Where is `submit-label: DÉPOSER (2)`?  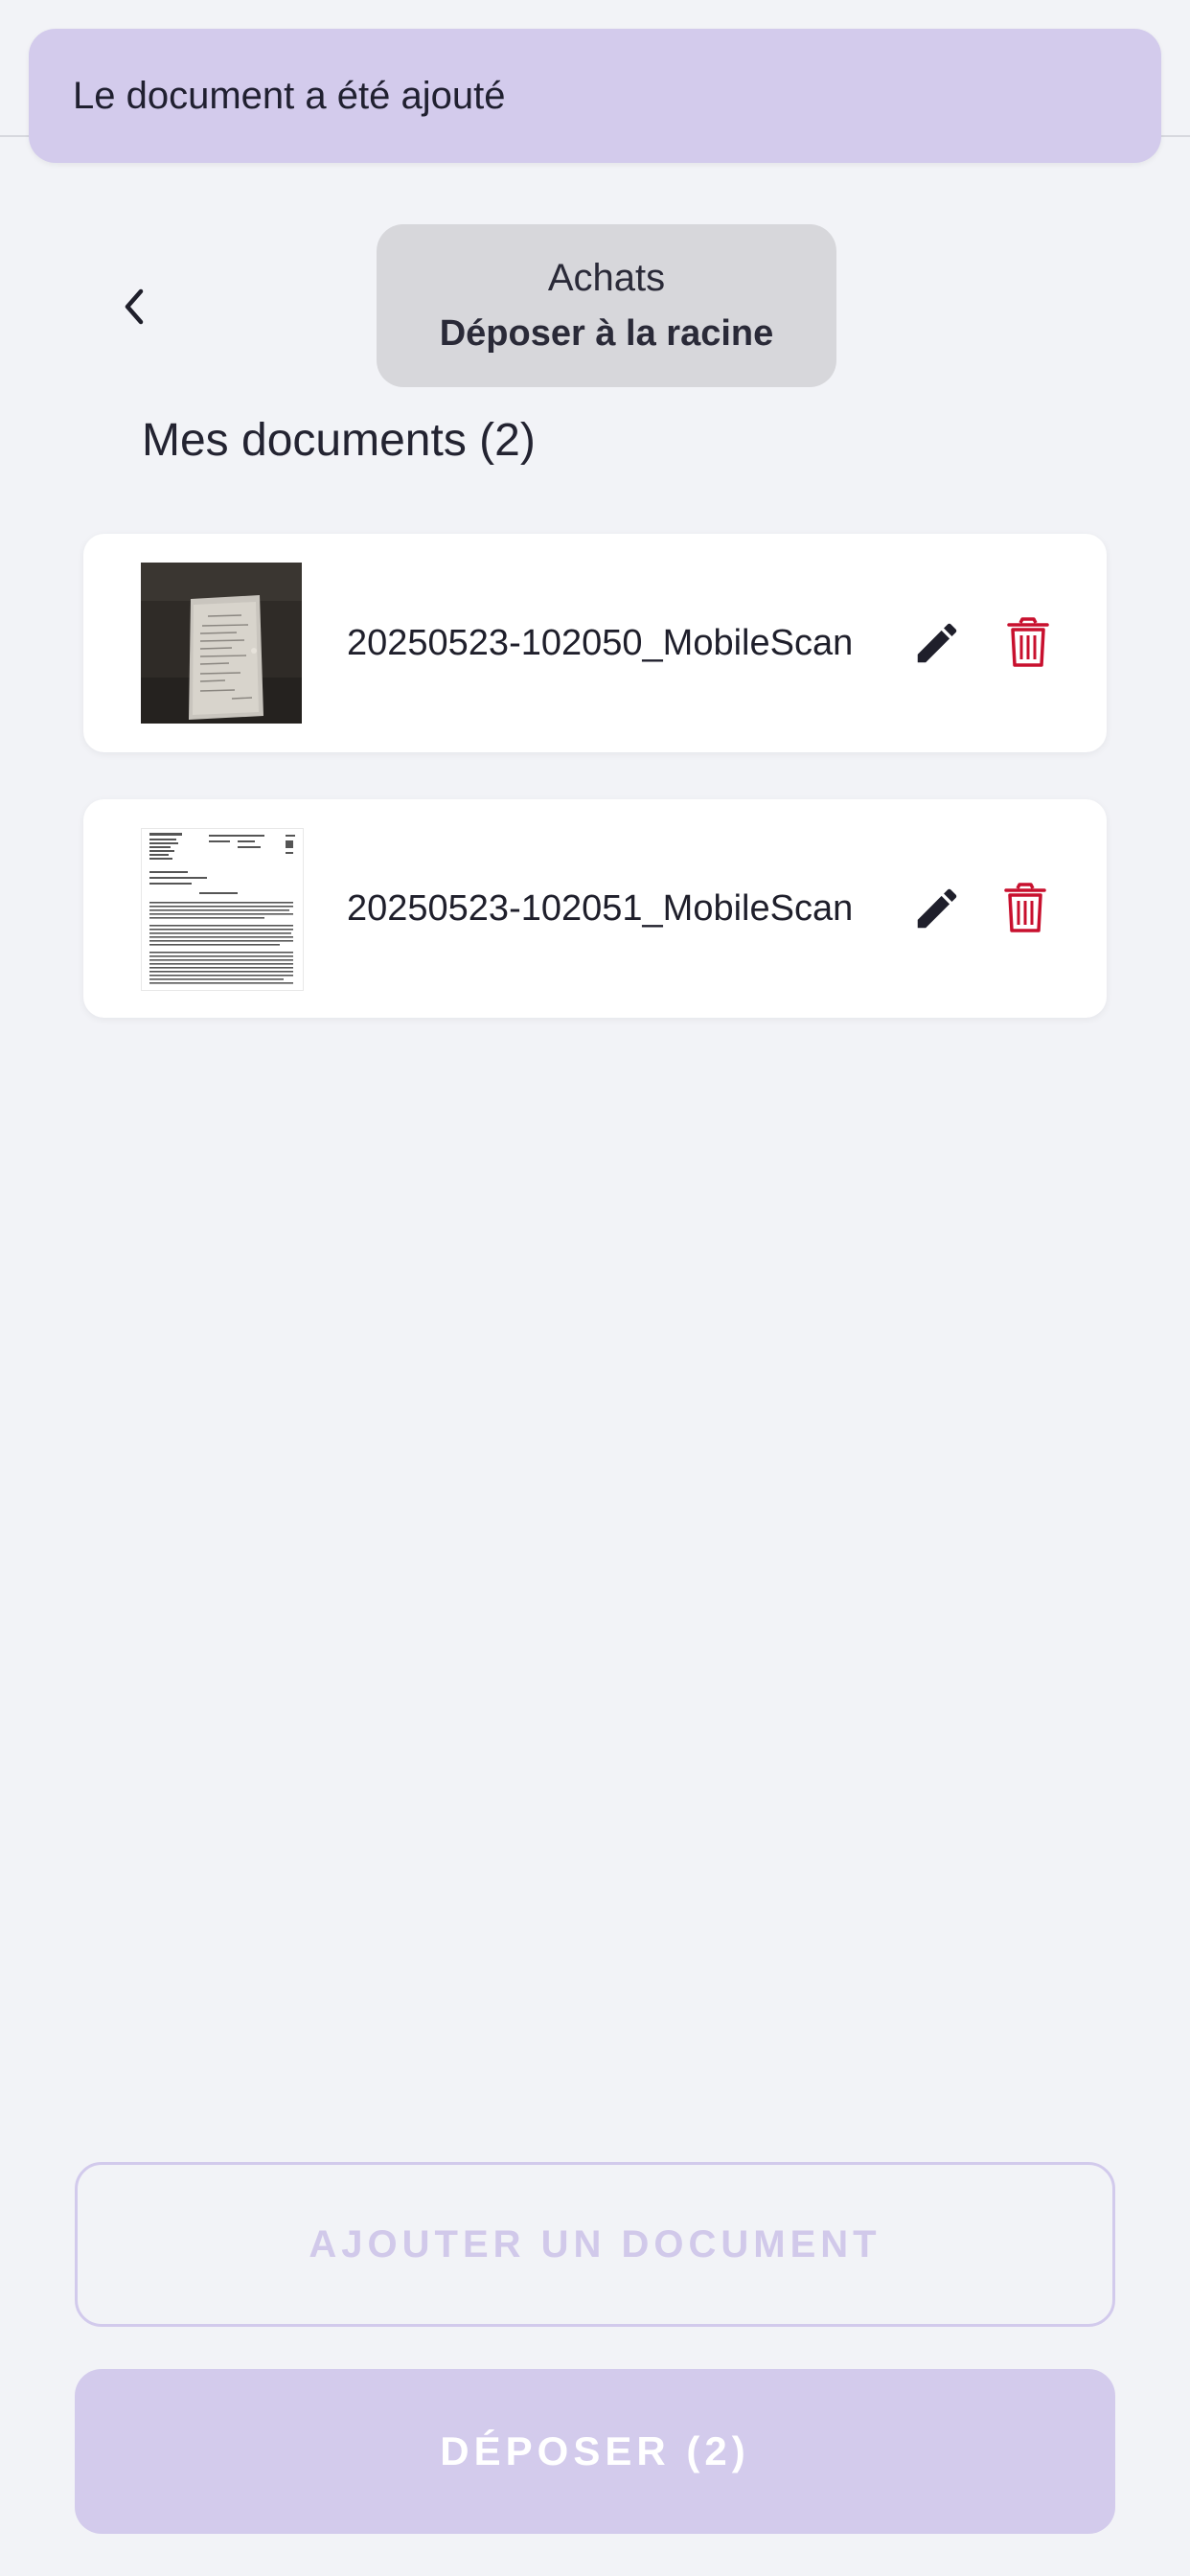
submit-label: DÉPOSER (2) is located at coordinates (595, 2450).